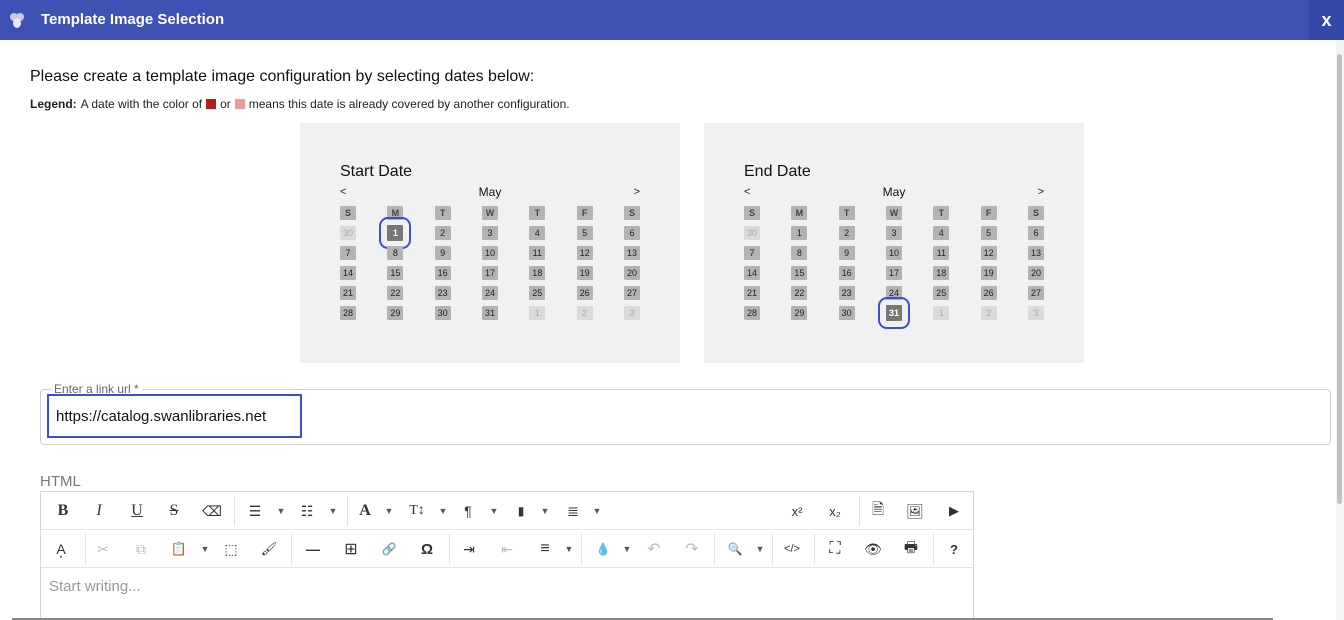  I want to click on date-cell: 31, so click(489, 313).